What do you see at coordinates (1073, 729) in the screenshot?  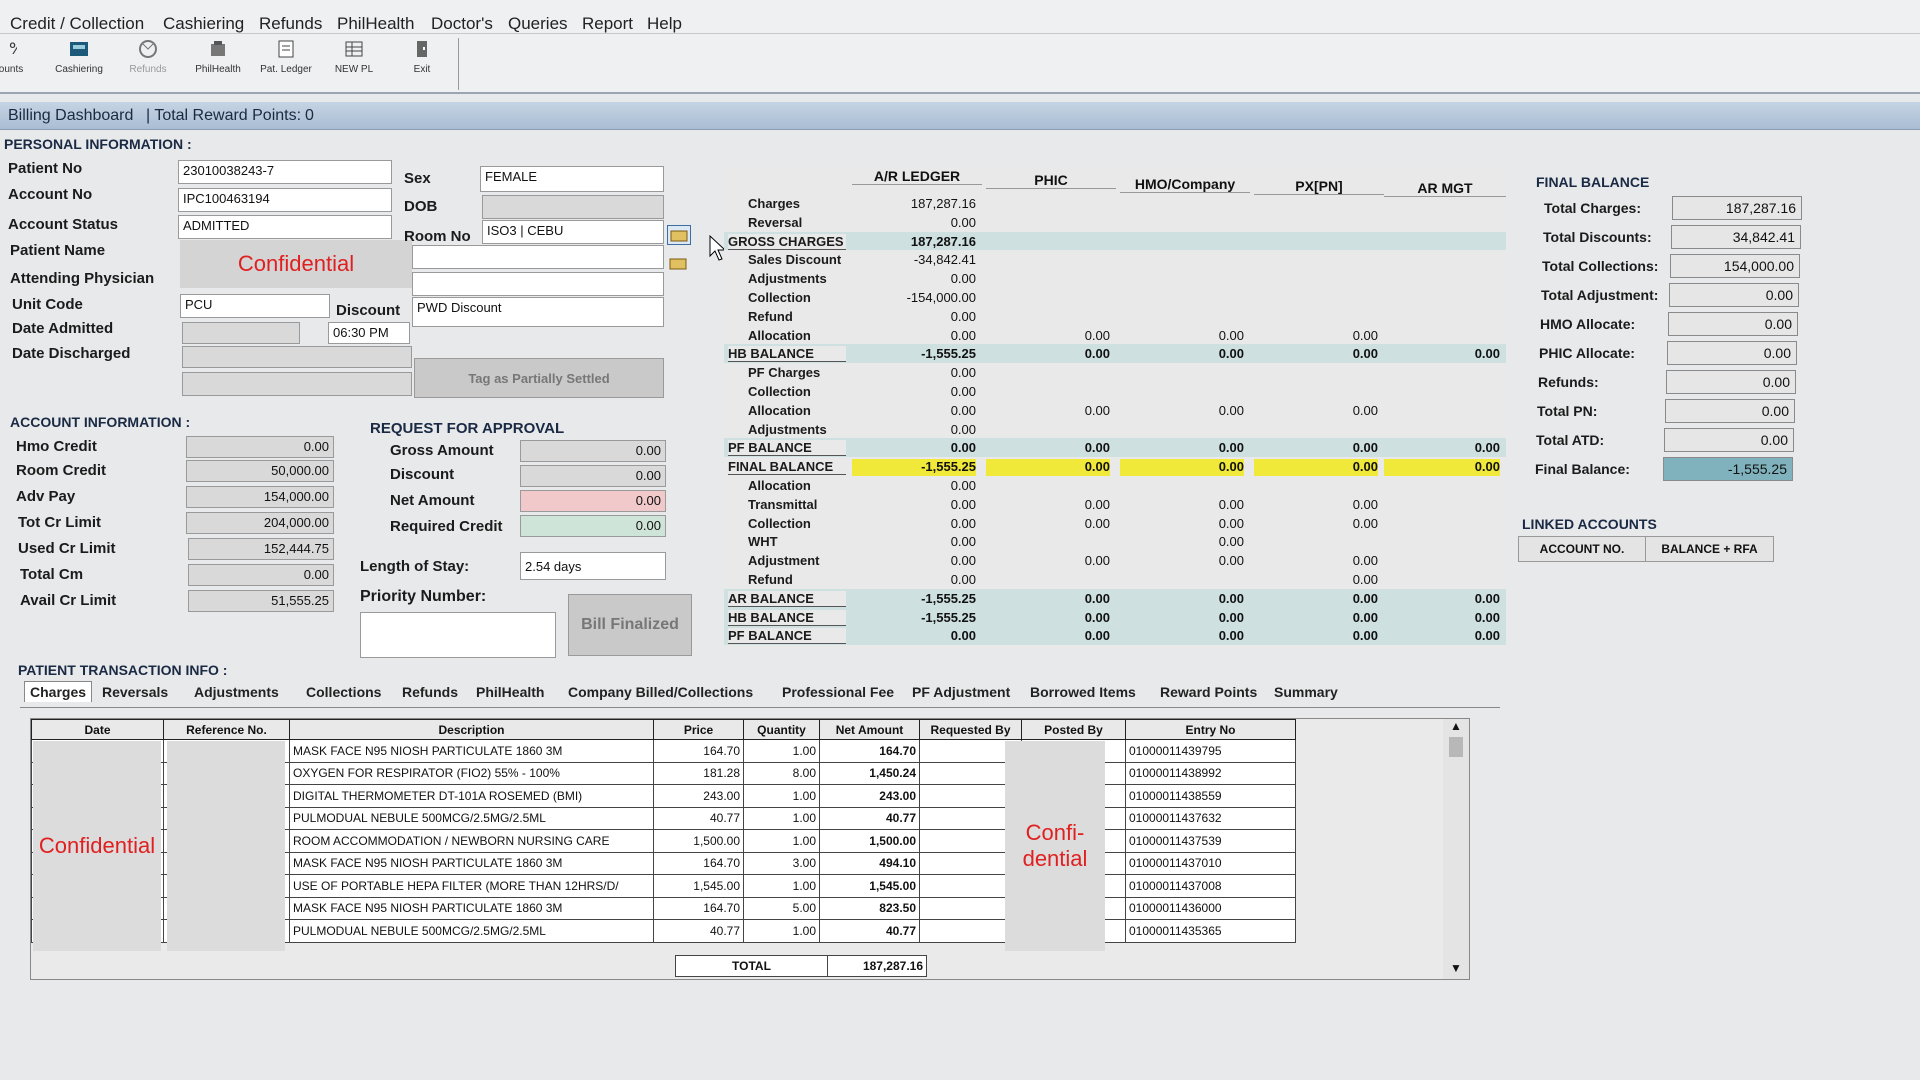 I see `th-posted-by: Posted By` at bounding box center [1073, 729].